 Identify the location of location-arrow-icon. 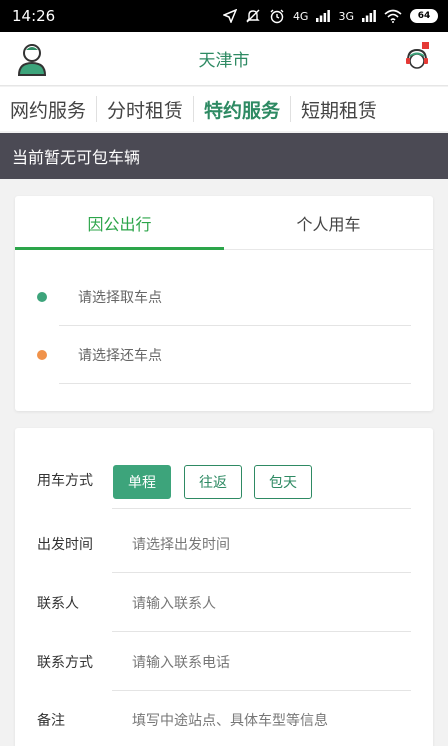
(229, 16).